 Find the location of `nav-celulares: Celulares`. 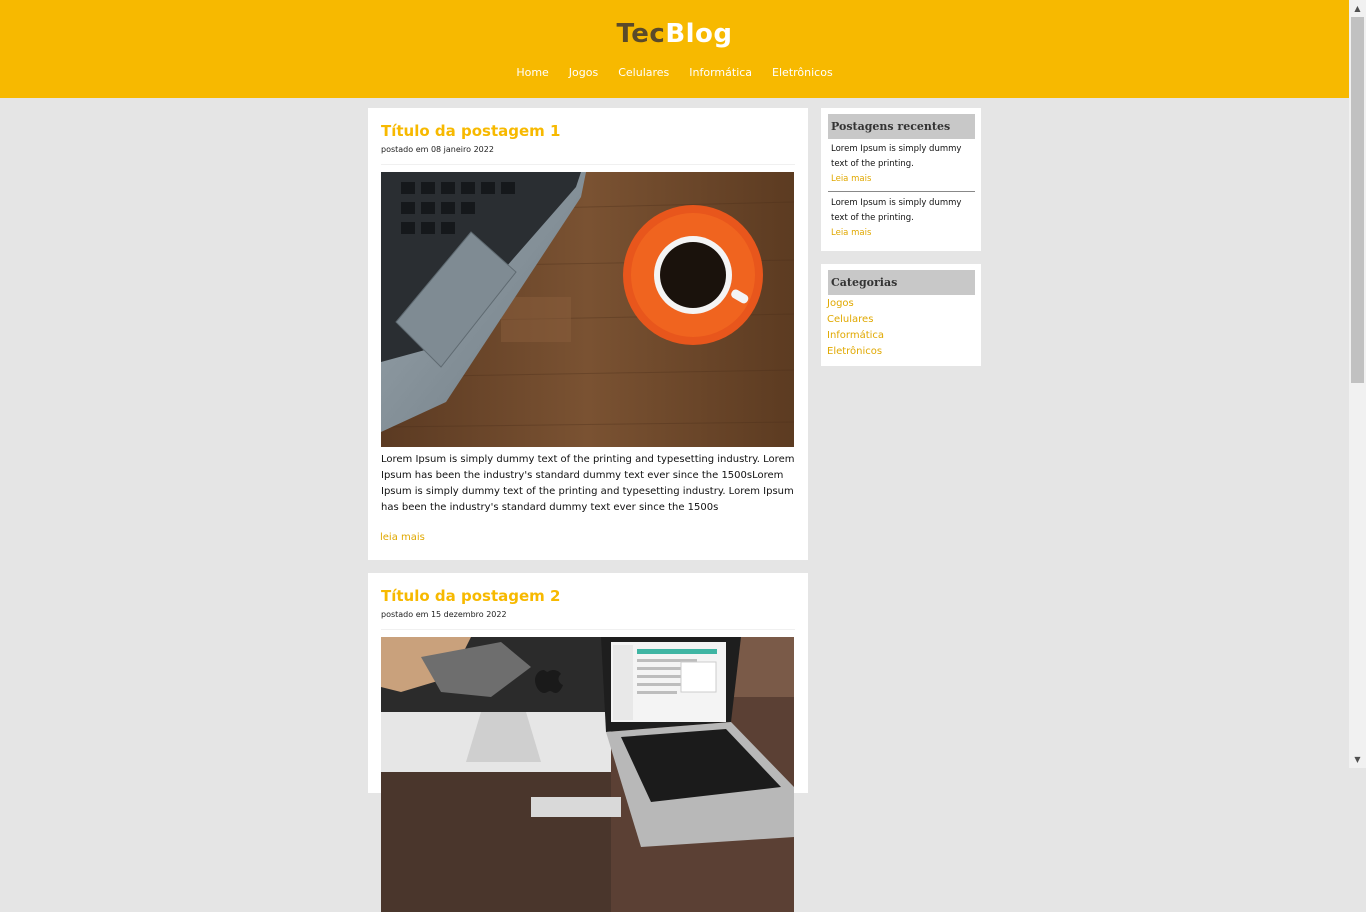

nav-celulares: Celulares is located at coordinates (643, 72).